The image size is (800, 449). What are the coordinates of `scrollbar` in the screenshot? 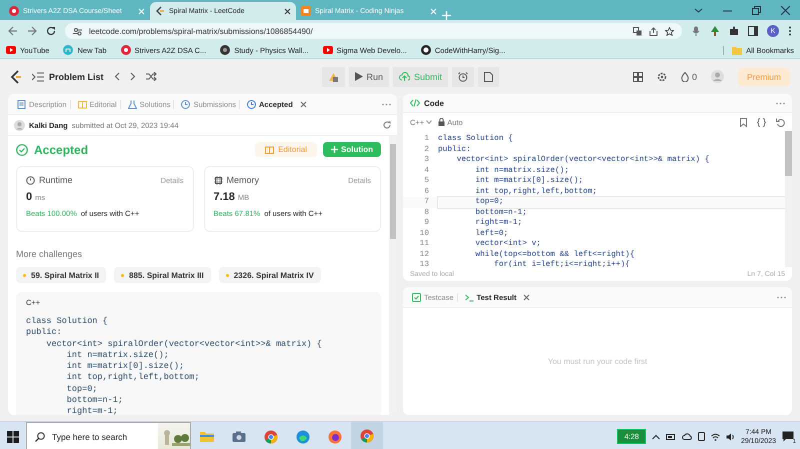 It's located at (788, 199).